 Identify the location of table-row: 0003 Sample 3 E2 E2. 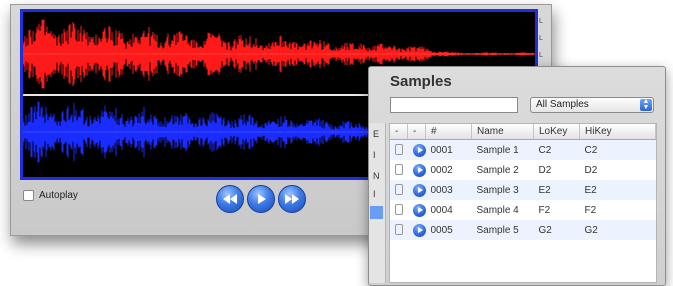
(523, 190).